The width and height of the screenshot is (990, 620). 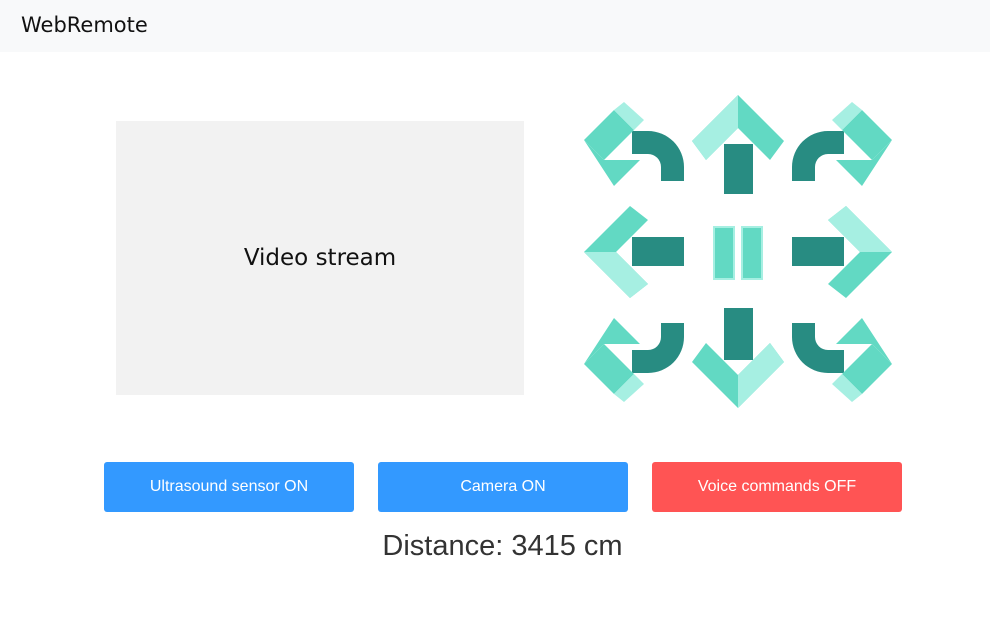 What do you see at coordinates (658, 348) in the screenshot?
I see `backward-left-arrow-arc` at bounding box center [658, 348].